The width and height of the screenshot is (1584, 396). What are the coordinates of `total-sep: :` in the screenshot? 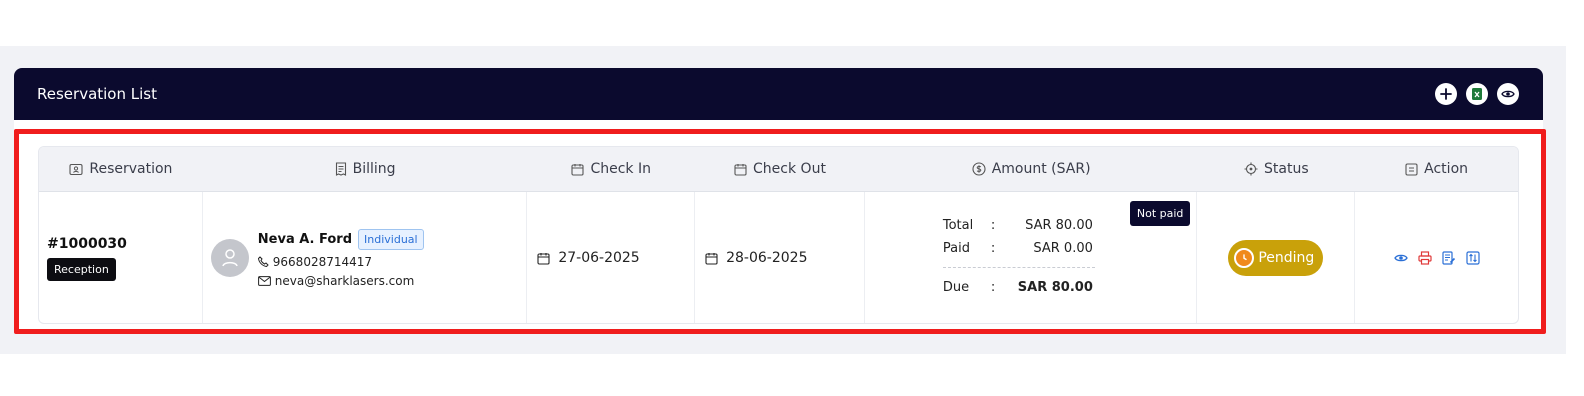 It's located at (993, 225).